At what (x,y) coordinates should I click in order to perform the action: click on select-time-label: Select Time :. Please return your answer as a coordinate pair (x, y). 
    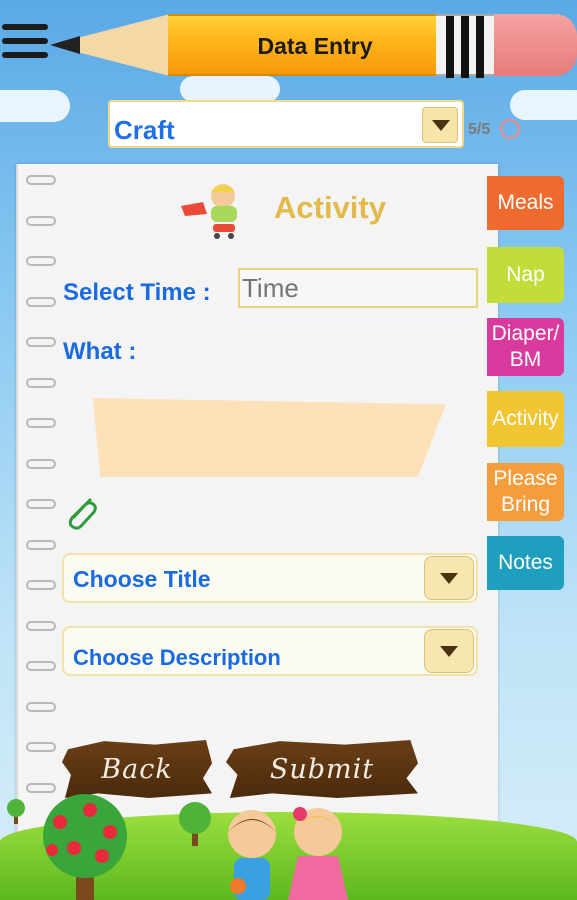
    Looking at the image, I should click on (137, 292).